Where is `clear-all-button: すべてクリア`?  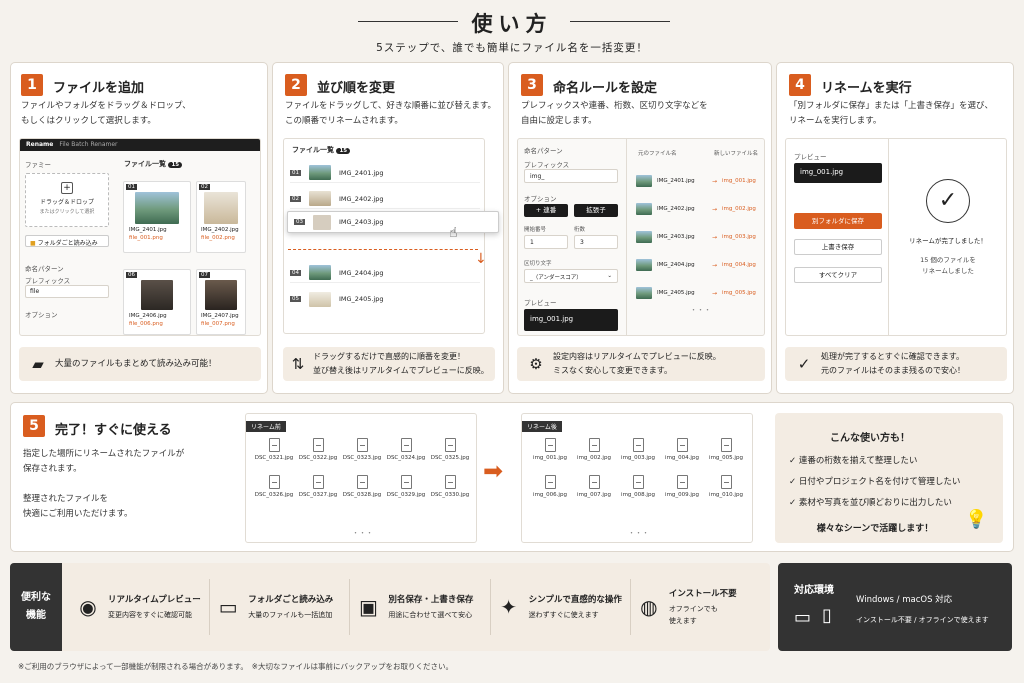 clear-all-button: すべてクリア is located at coordinates (838, 275).